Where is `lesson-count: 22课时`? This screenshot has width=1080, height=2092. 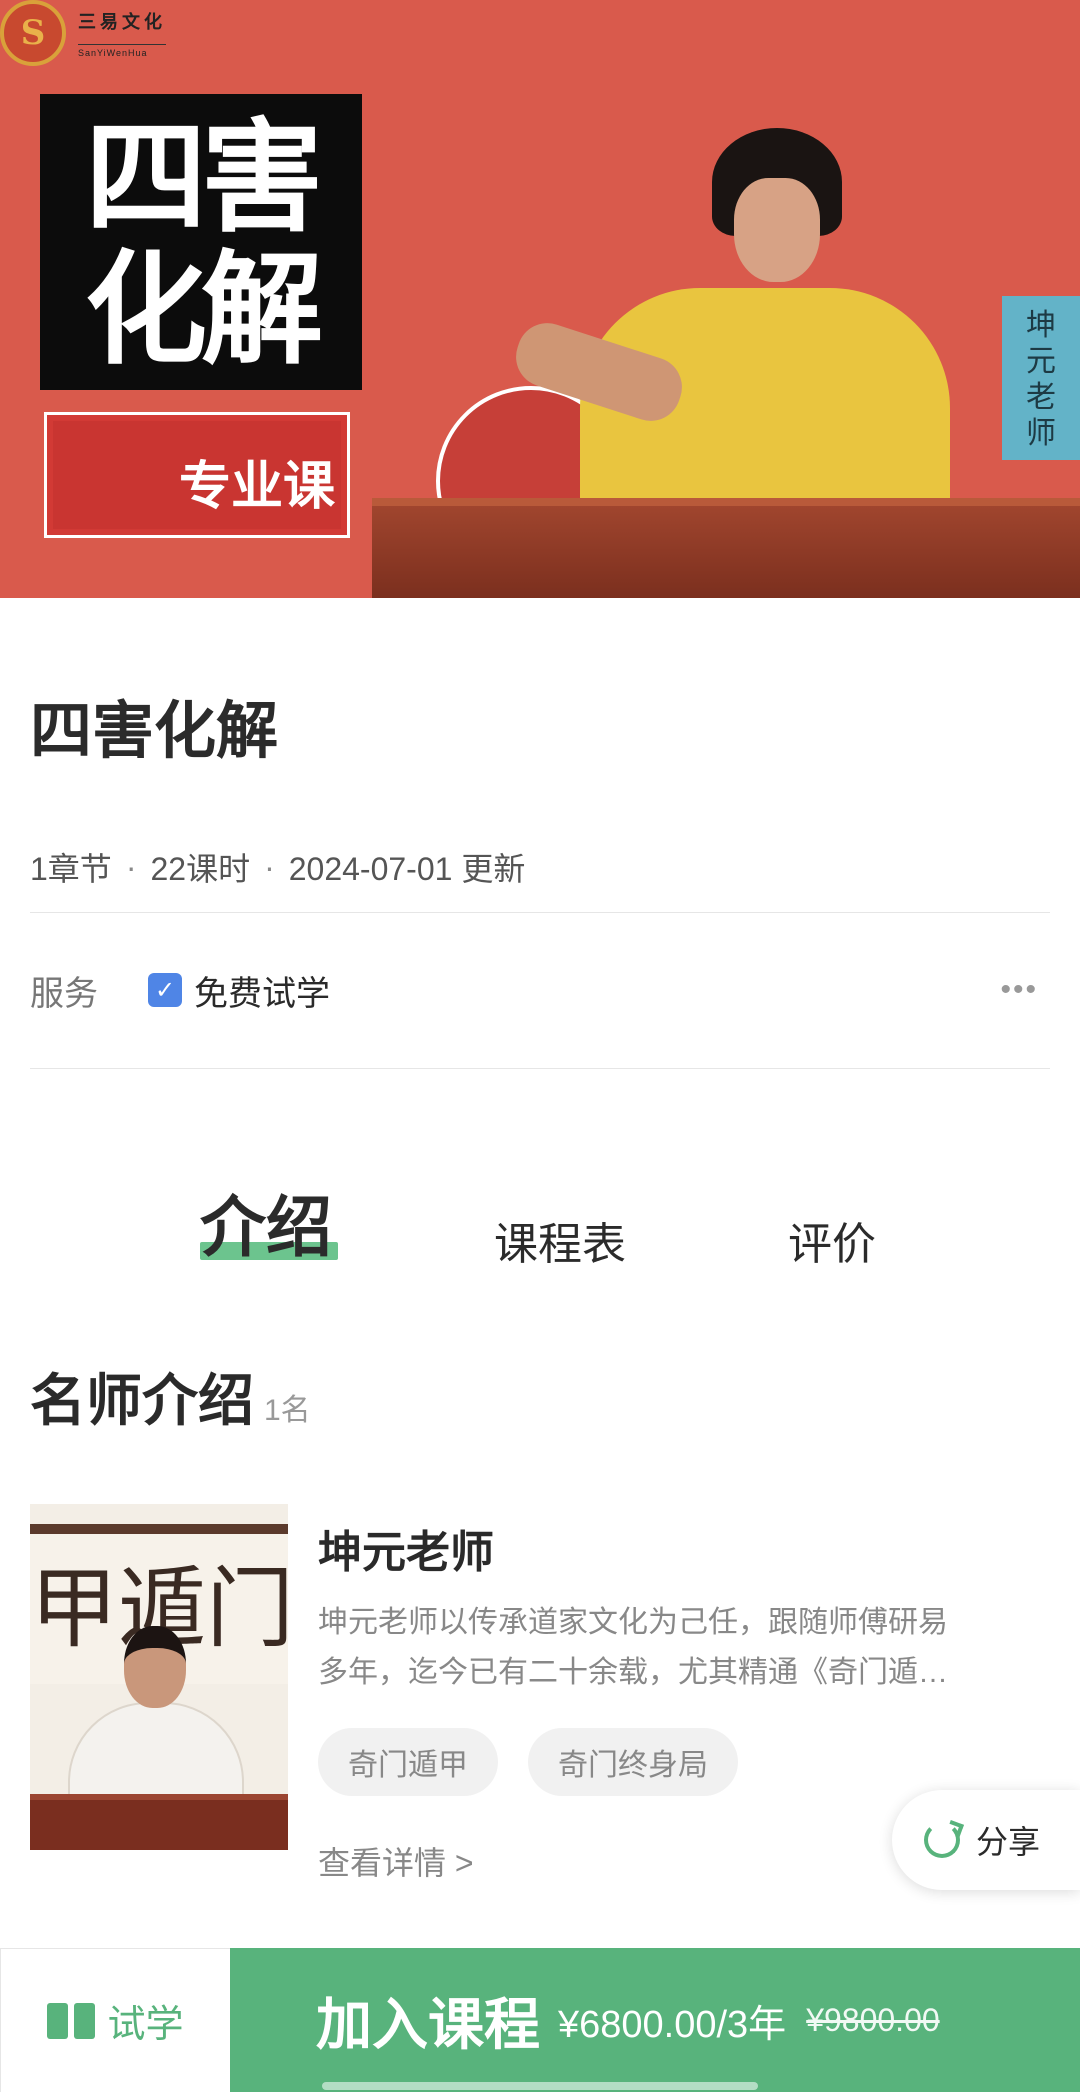
lesson-count: 22课时 is located at coordinates (200, 869).